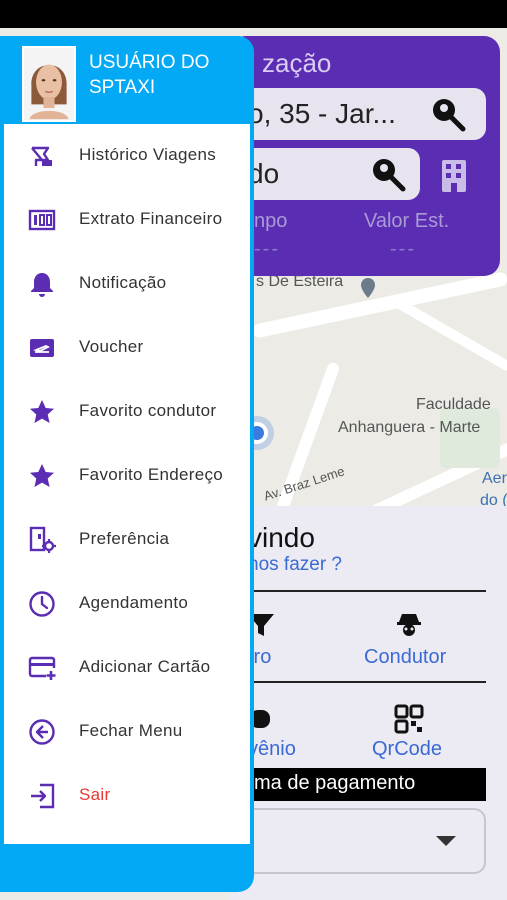 The image size is (507, 900). I want to click on map-place-label: Faculdade, so click(453, 404).